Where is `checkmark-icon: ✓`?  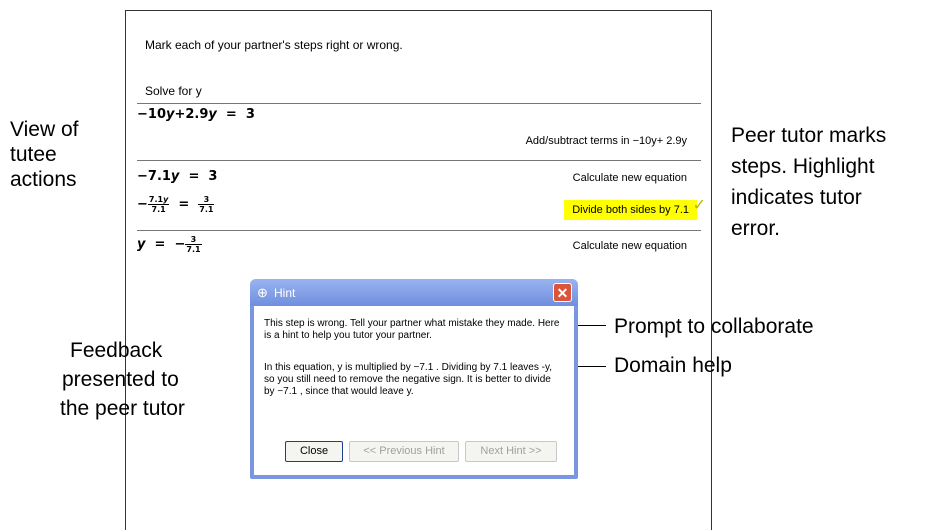
checkmark-icon: ✓ is located at coordinates (699, 205).